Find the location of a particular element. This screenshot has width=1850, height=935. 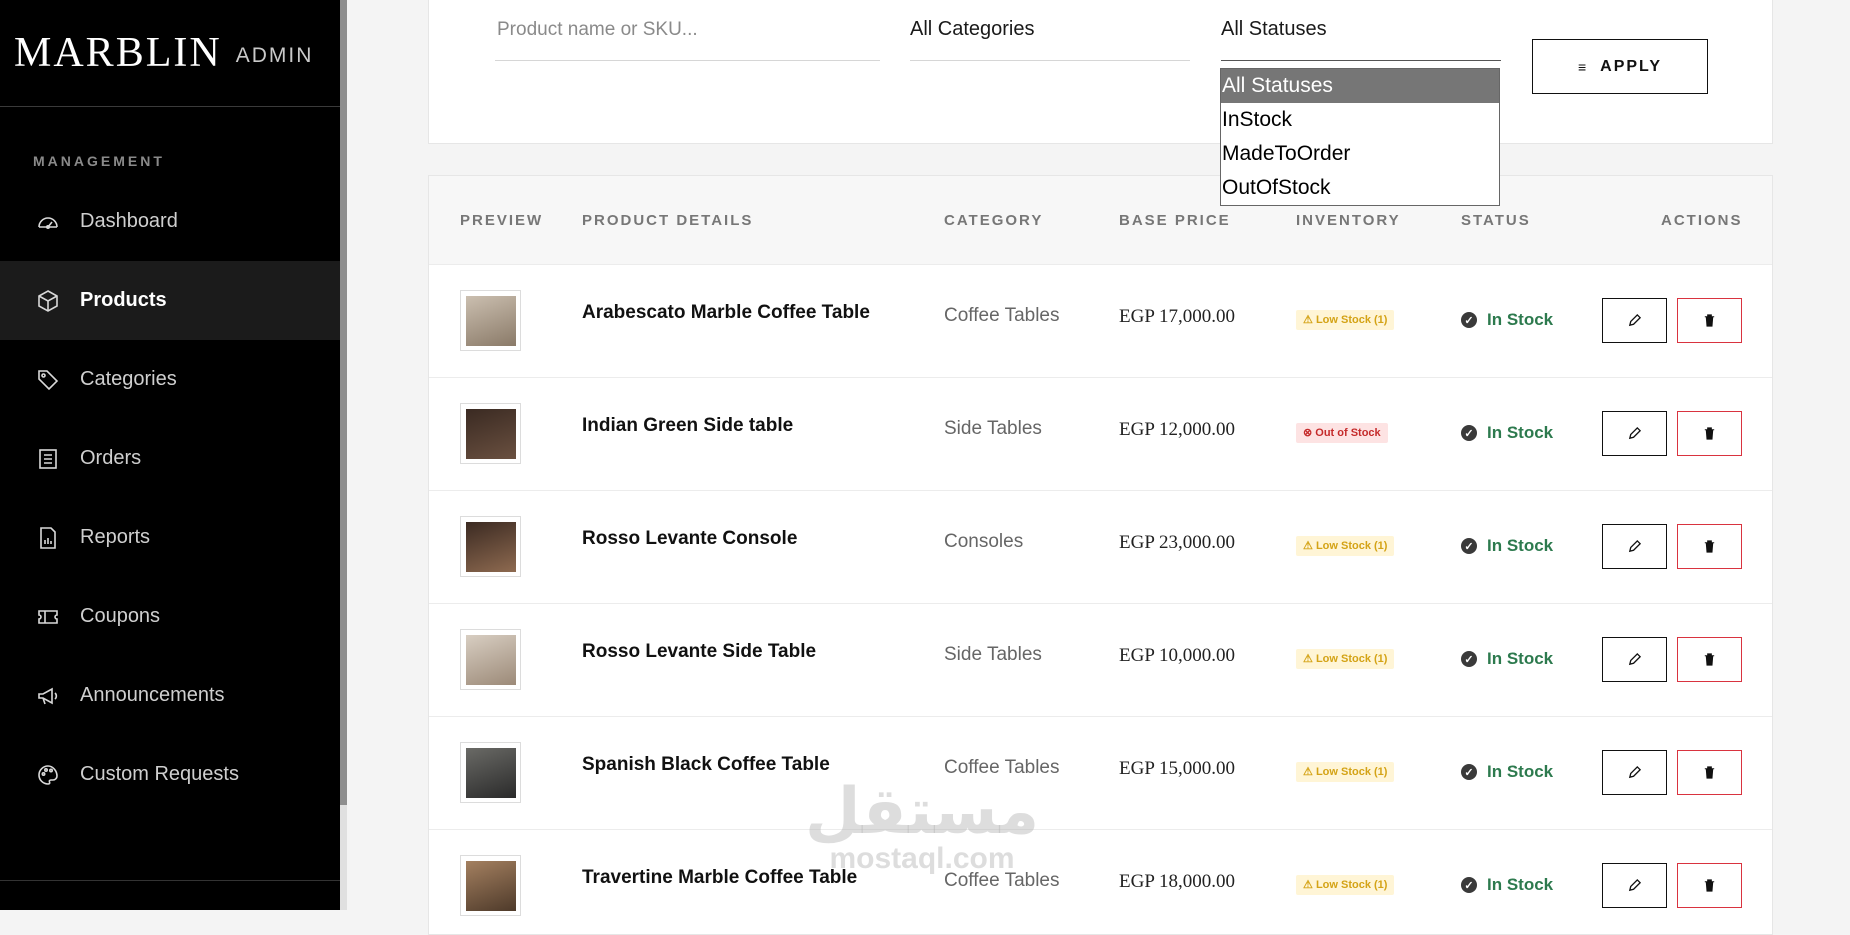

product-name: Spanish Black Coffee Table is located at coordinates (706, 765).